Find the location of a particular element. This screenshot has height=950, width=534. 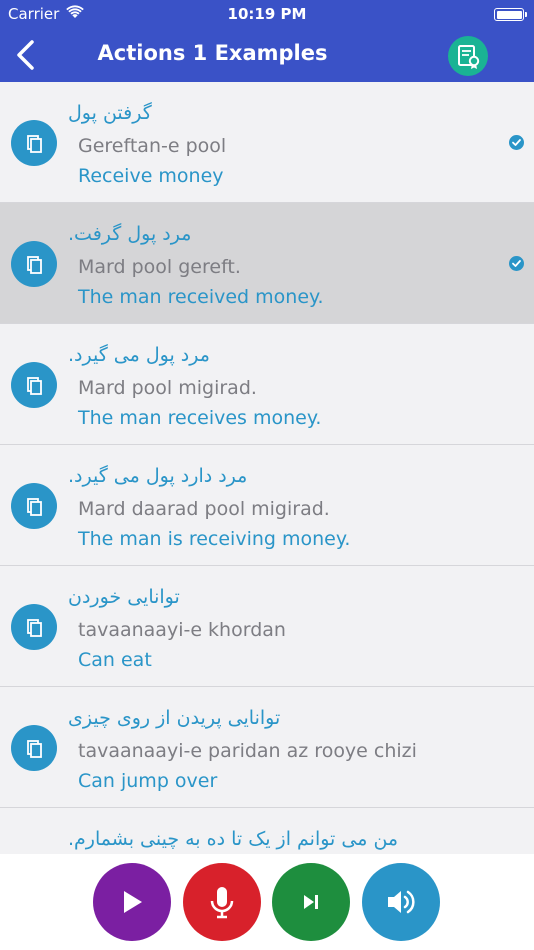

nav-bar: Actions 1 Examples is located at coordinates (267, 55).